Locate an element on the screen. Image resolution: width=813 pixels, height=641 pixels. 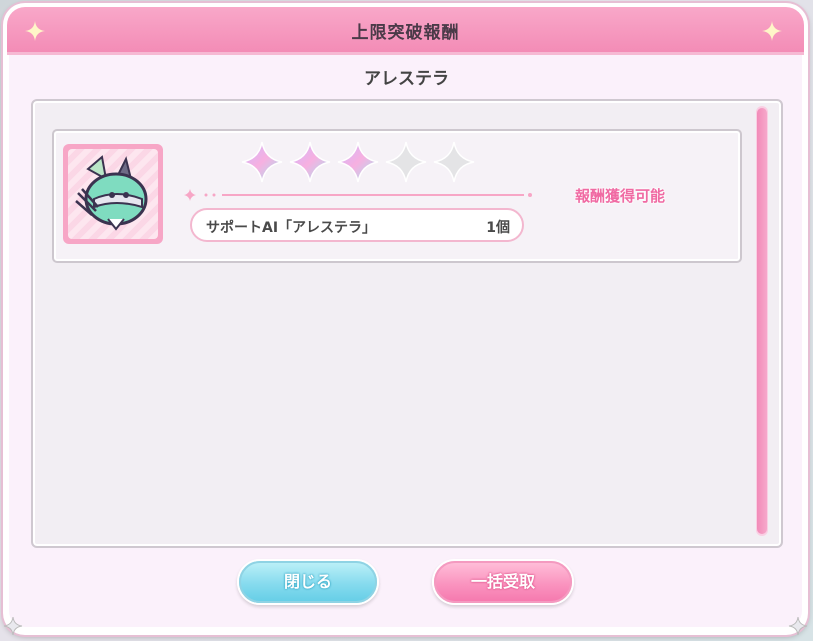
rank-stars is located at coordinates (360, 162).